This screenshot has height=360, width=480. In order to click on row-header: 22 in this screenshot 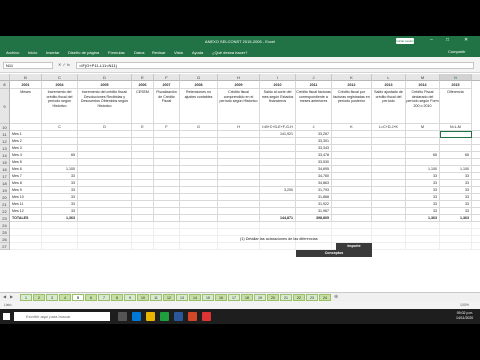, I will do `click(5, 211)`.